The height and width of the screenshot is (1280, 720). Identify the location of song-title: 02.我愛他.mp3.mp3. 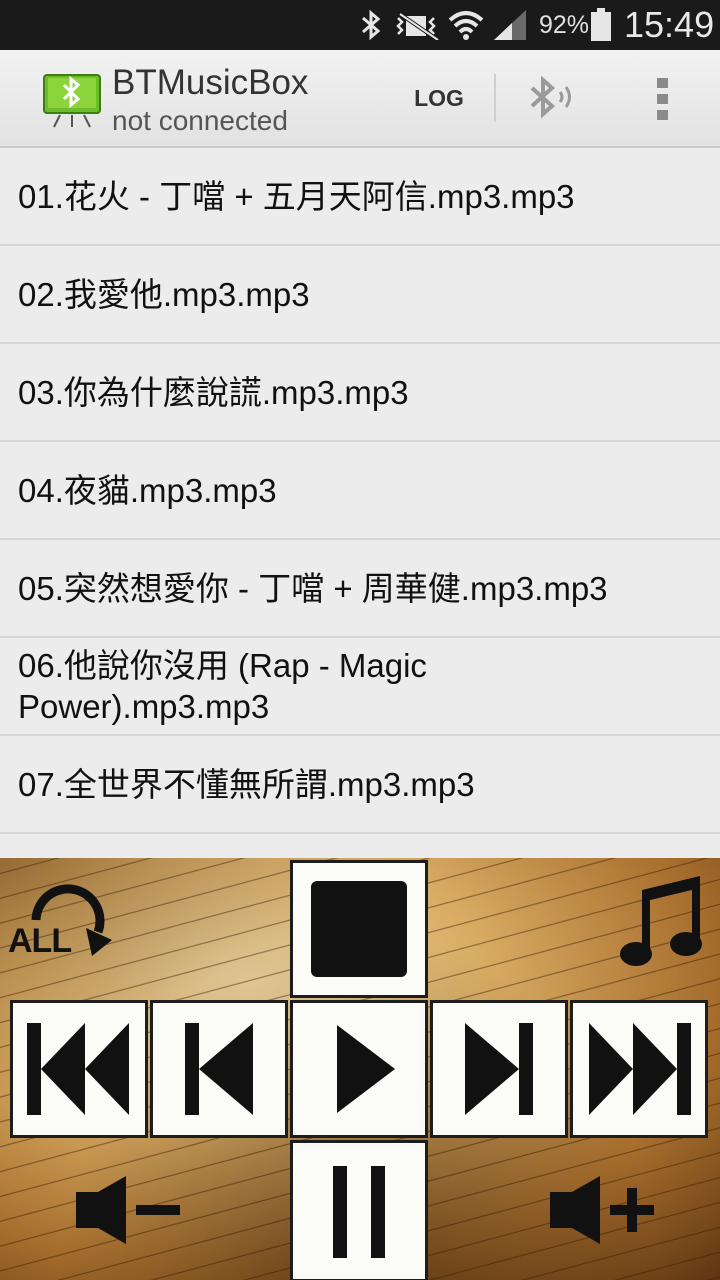
(164, 294).